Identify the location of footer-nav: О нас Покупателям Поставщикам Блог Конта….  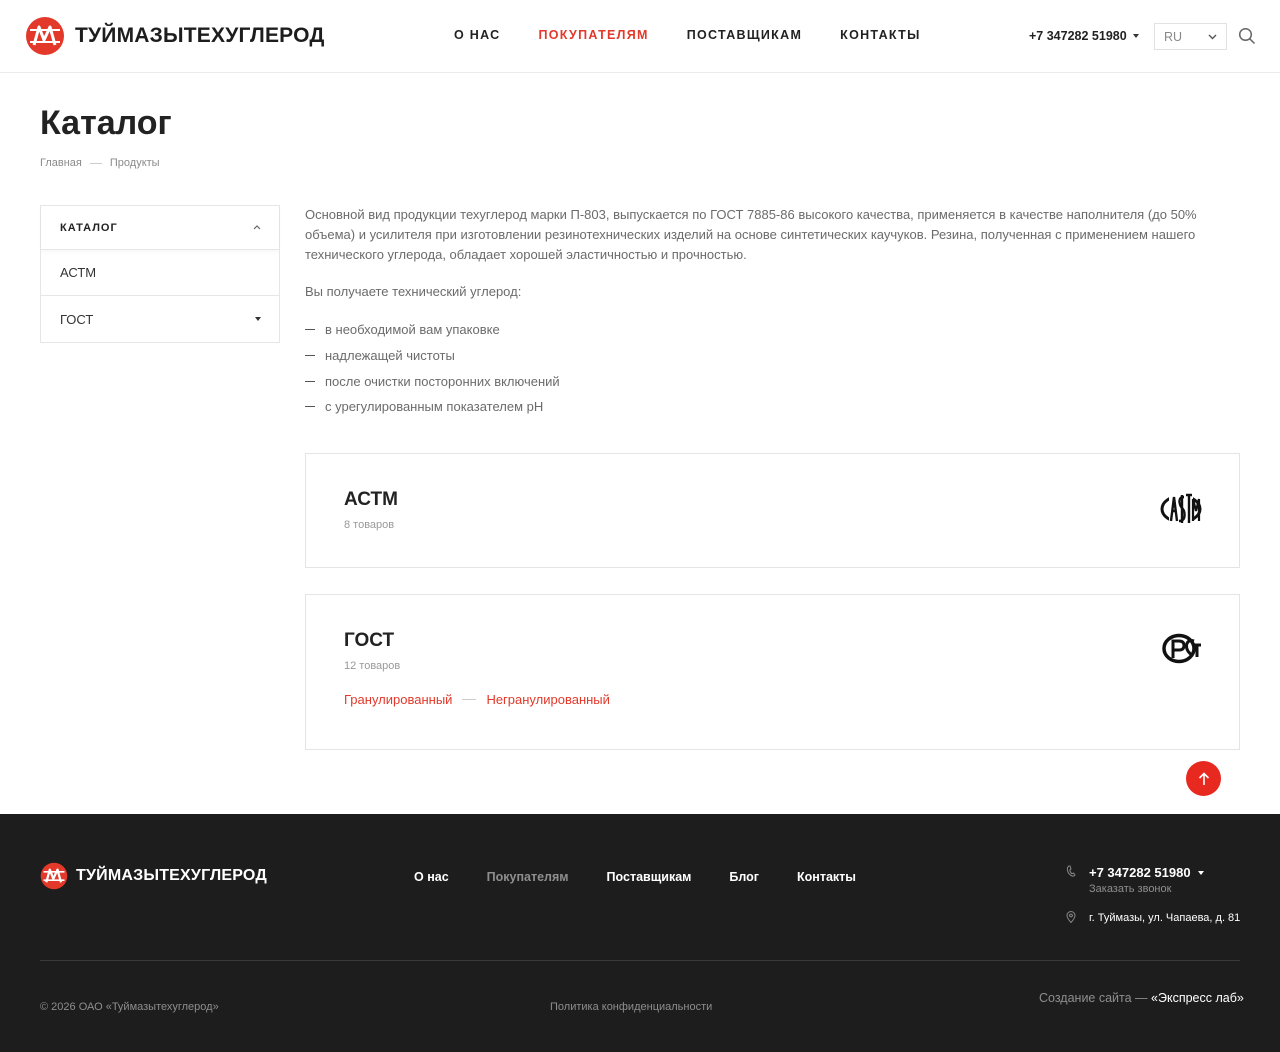
(635, 877).